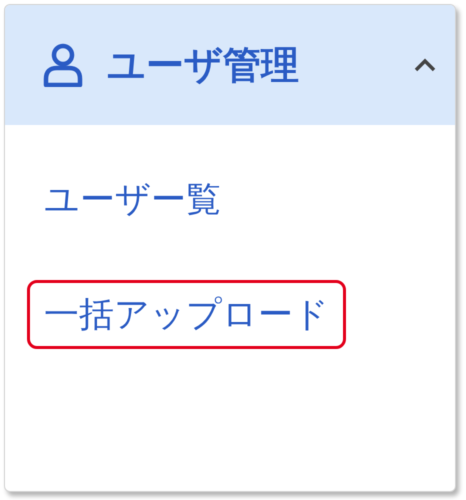  I want to click on menu-item: ユーザー覧, so click(132, 199).